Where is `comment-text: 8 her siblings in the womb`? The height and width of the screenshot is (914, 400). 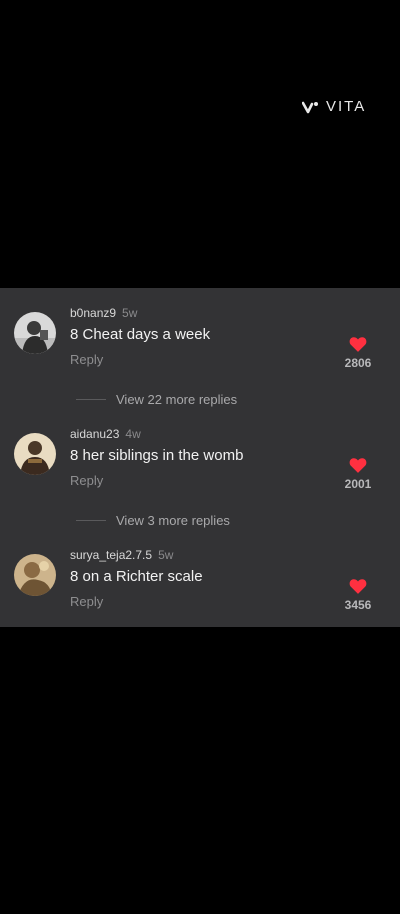
comment-text: 8 her siblings in the womb is located at coordinates (157, 455).